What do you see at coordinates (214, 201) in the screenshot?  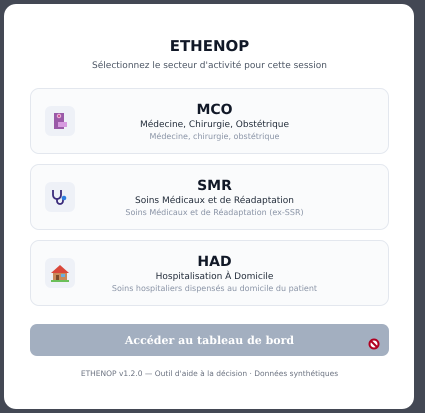 I see `sector-name: Soins Médicaux et de Réadaptation` at bounding box center [214, 201].